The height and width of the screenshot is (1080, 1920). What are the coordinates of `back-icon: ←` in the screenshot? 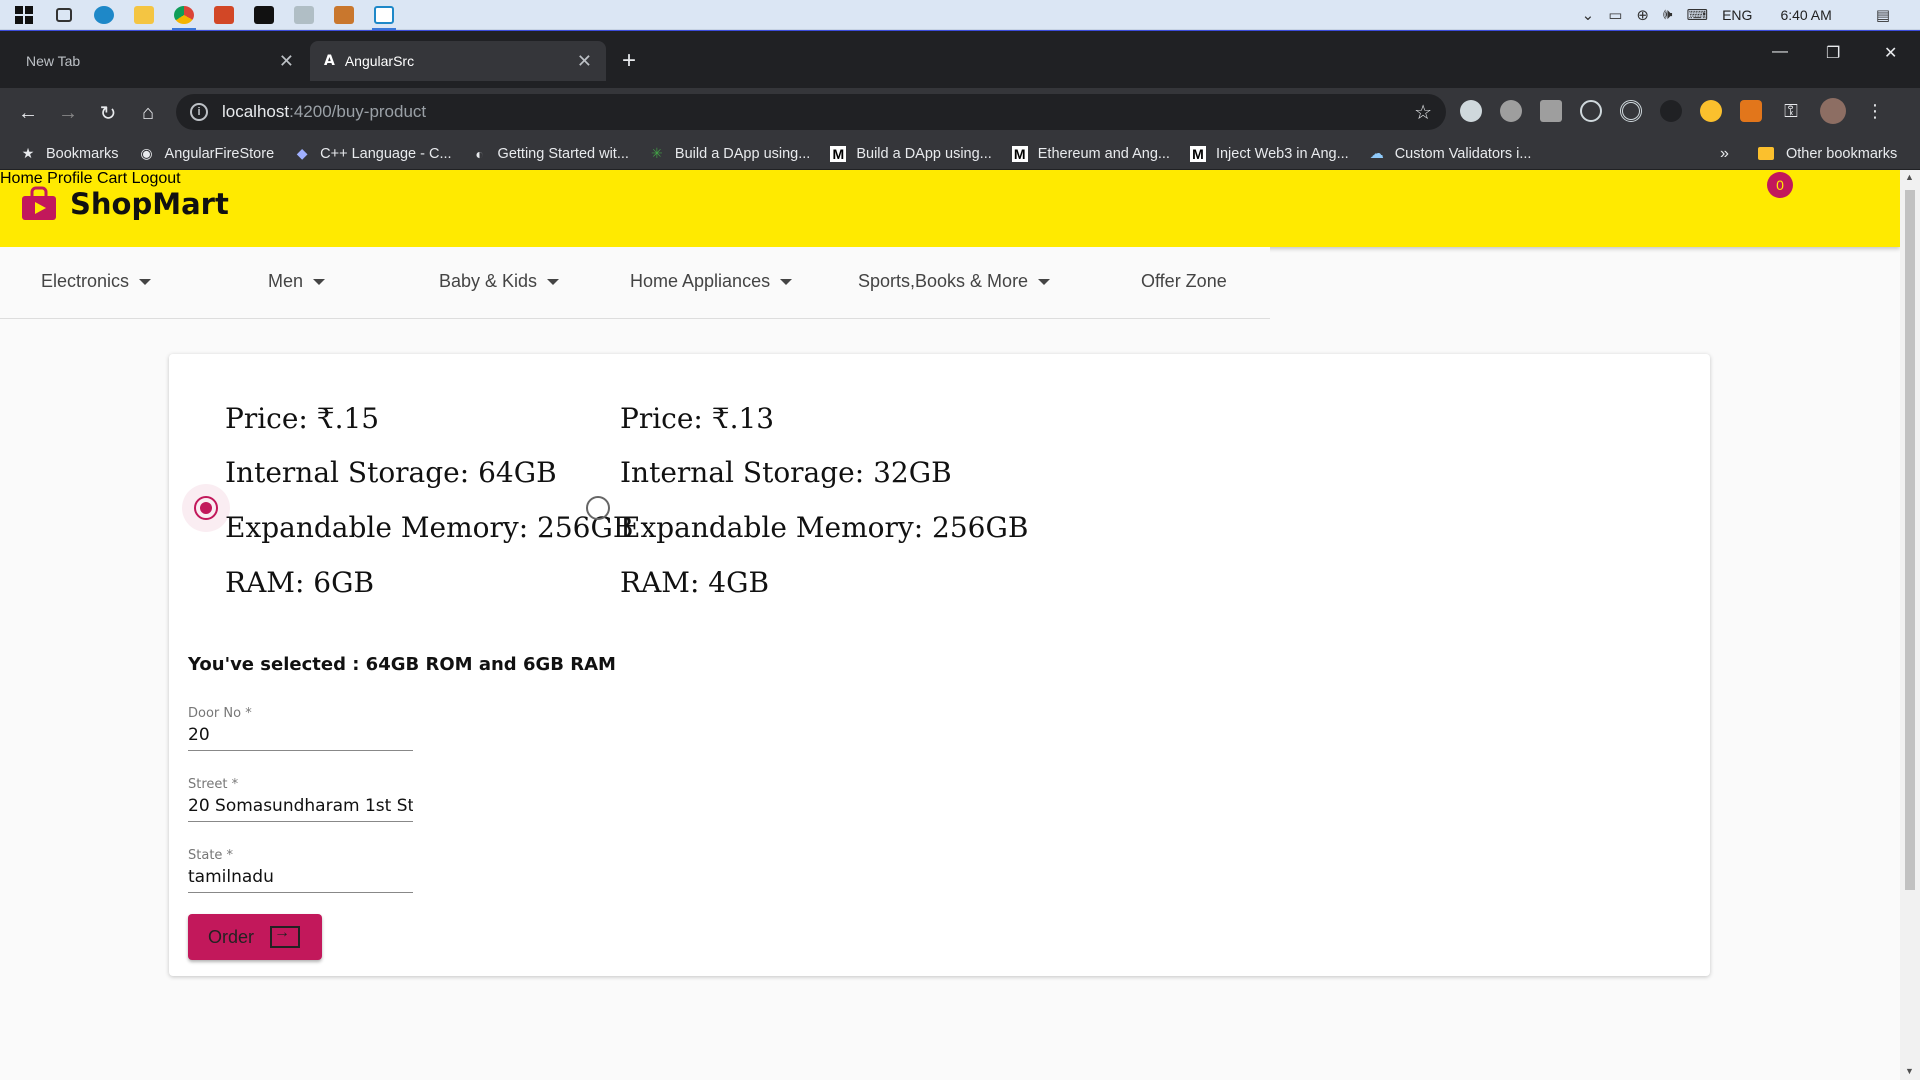 It's located at (28, 113).